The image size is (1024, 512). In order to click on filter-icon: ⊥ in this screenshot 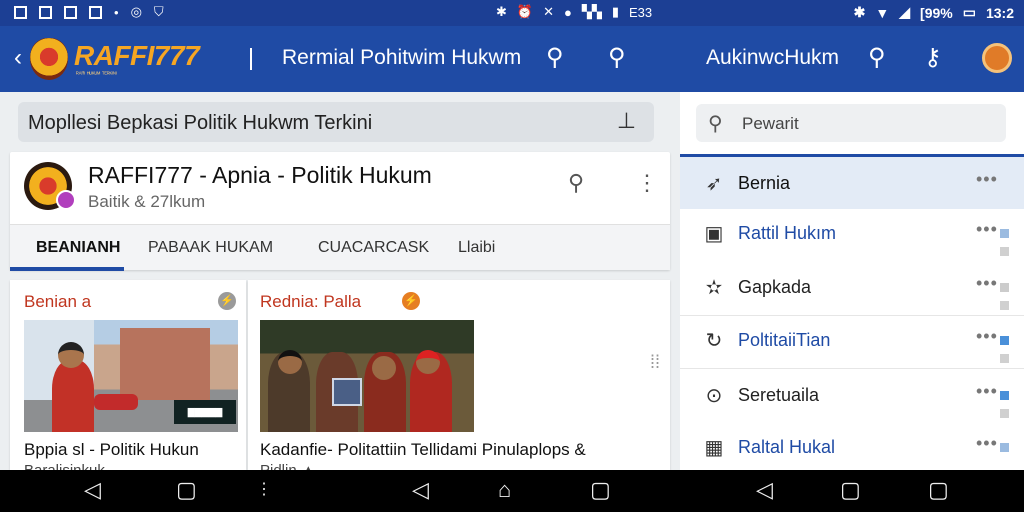, I will do `click(626, 121)`.